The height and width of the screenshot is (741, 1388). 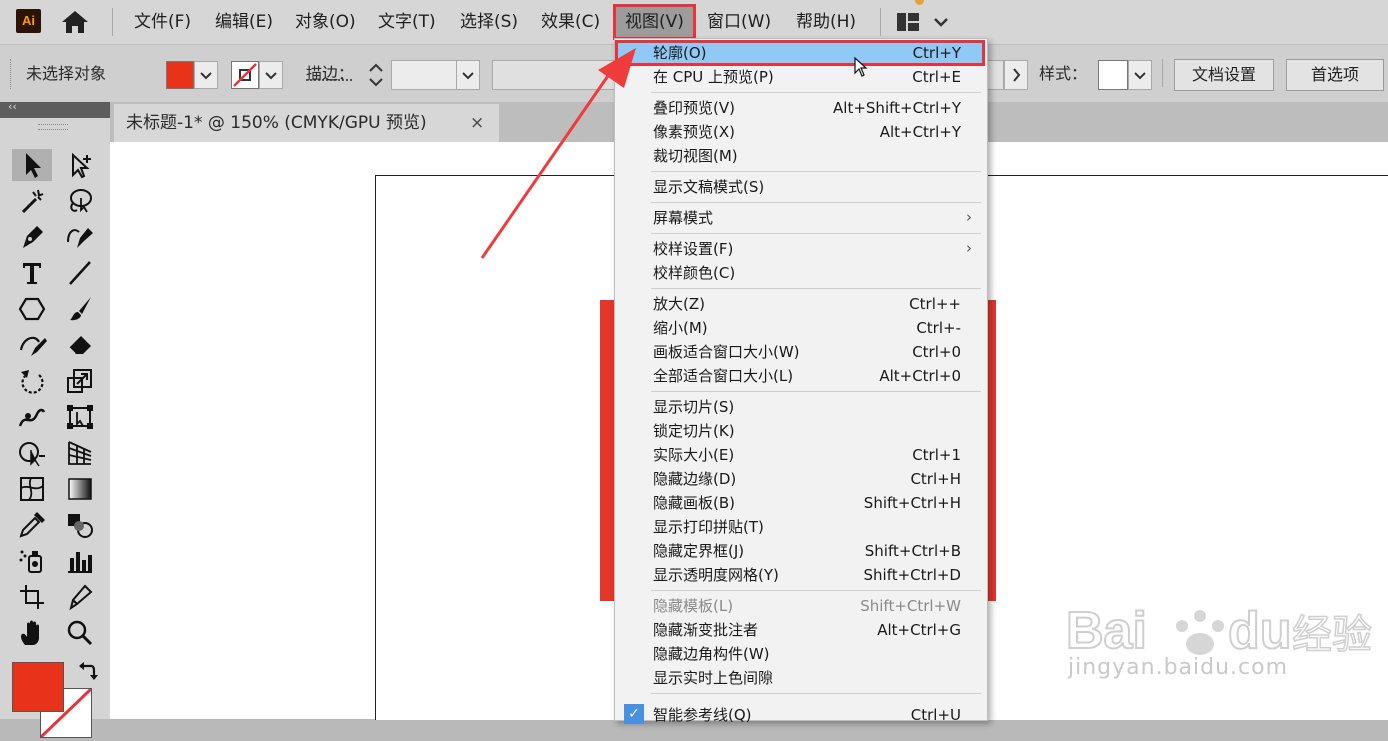 What do you see at coordinates (570, 22) in the screenshot?
I see `menu-effect: 效果(C)` at bounding box center [570, 22].